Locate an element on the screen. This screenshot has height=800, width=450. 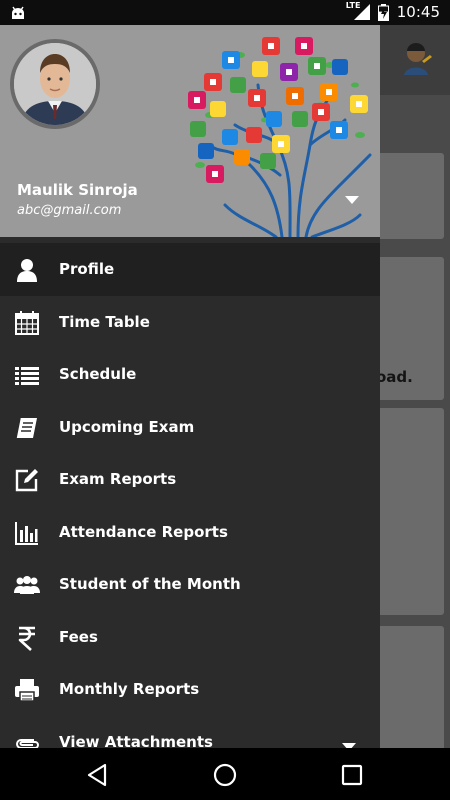
menu-item-time-table: Time Table is located at coordinates (190, 322).